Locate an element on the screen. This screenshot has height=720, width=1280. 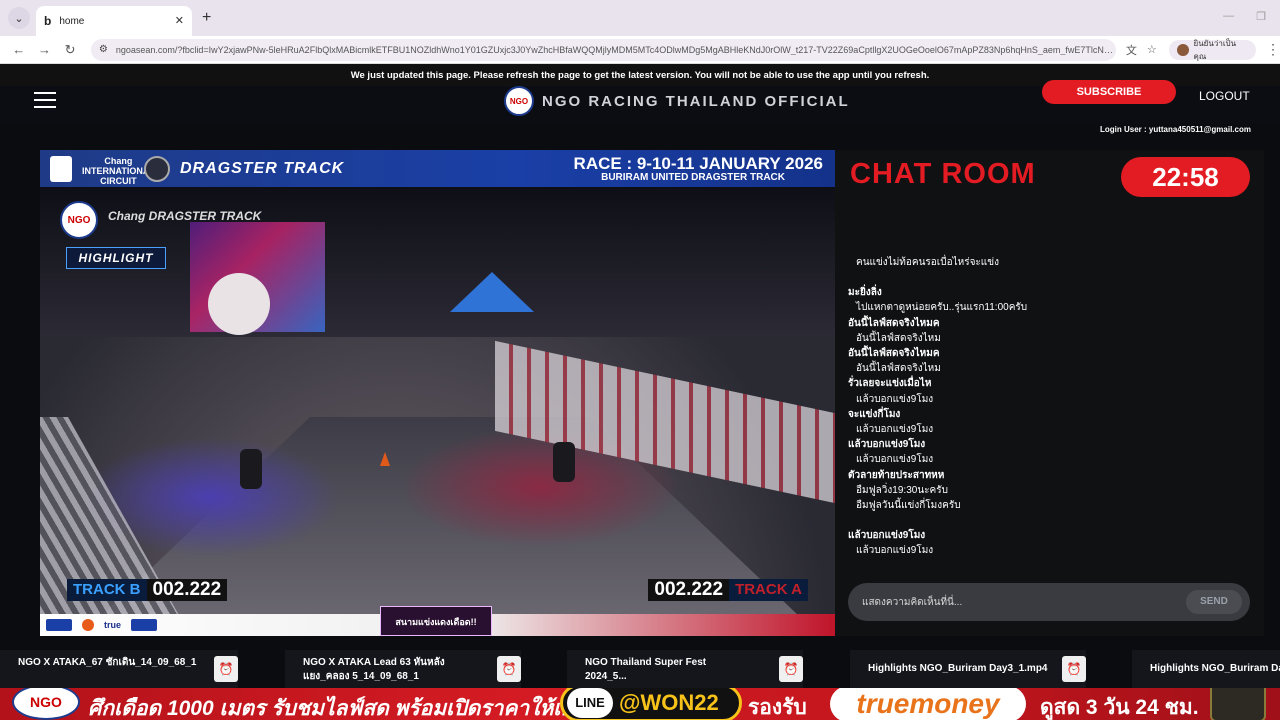
video-card: NGO Thailand Super Fest 2024_5... ⏰ is located at coordinates (685, 669).